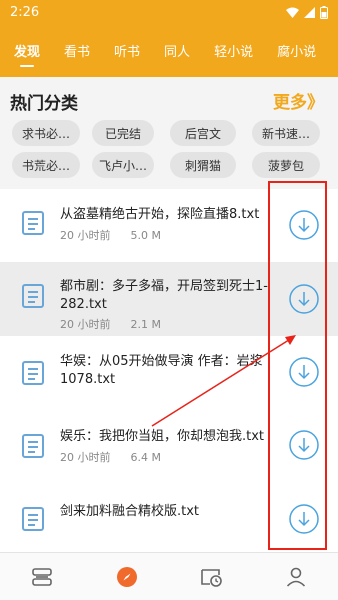 Image resolution: width=338 pixels, height=600 pixels. Describe the element at coordinates (177, 50) in the screenshot. I see `tab-fanfic: 同人` at that location.